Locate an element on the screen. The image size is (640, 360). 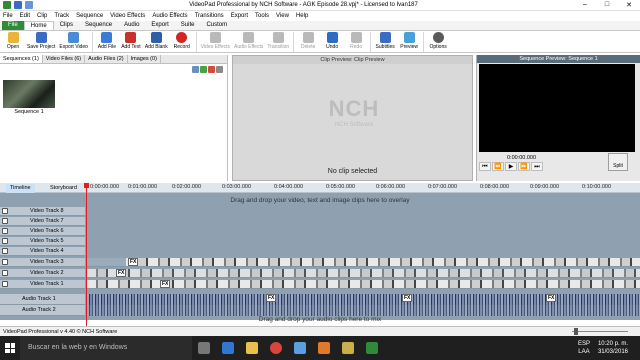
open-button: Open is located at coordinates (13, 40).